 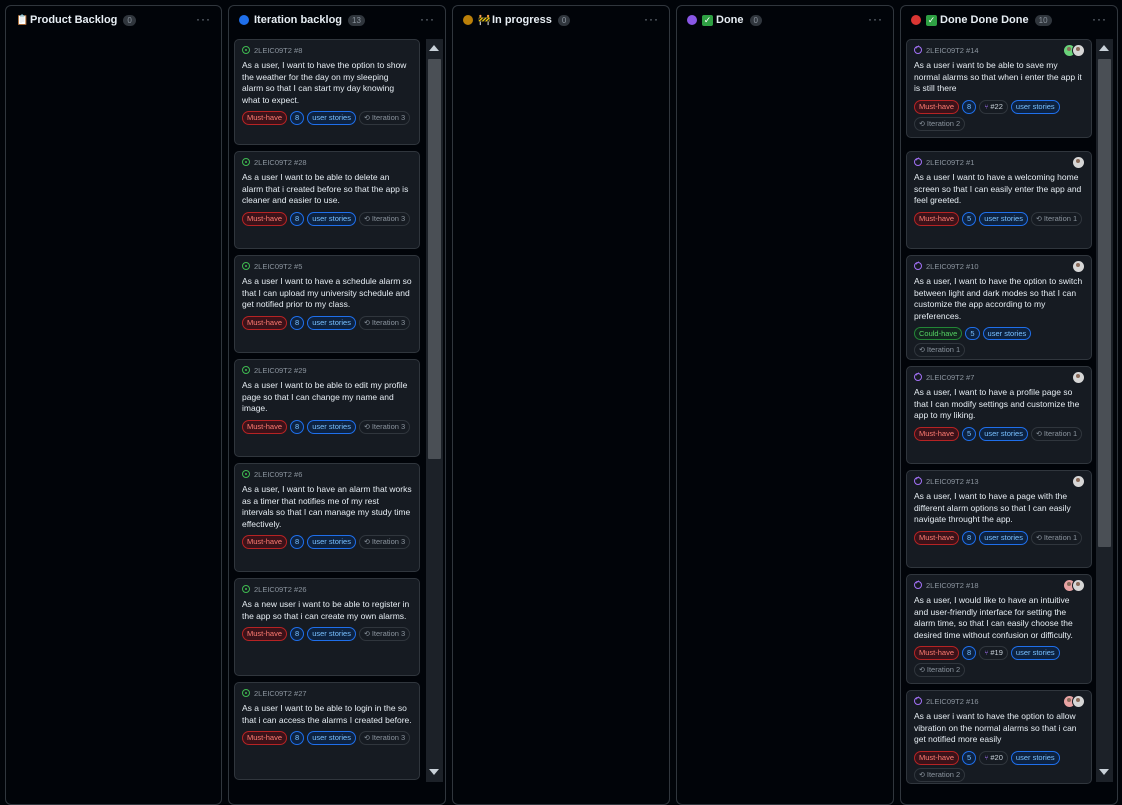 What do you see at coordinates (952, 50) in the screenshot?
I see `issue-reference: 2LEIC09T2 #14` at bounding box center [952, 50].